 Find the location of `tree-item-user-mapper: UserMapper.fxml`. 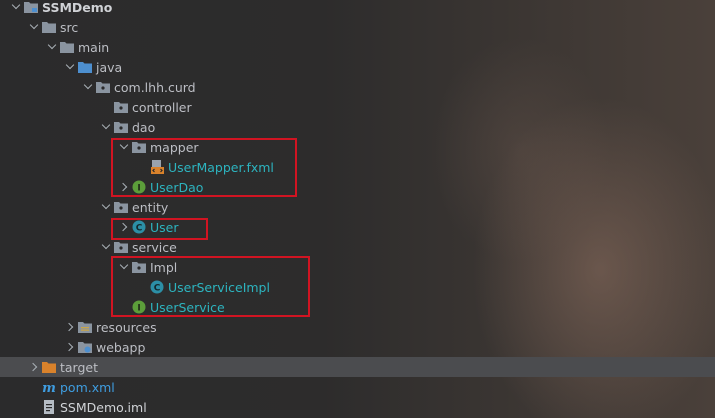

tree-item-user-mapper: UserMapper.fxml is located at coordinates (357, 167).